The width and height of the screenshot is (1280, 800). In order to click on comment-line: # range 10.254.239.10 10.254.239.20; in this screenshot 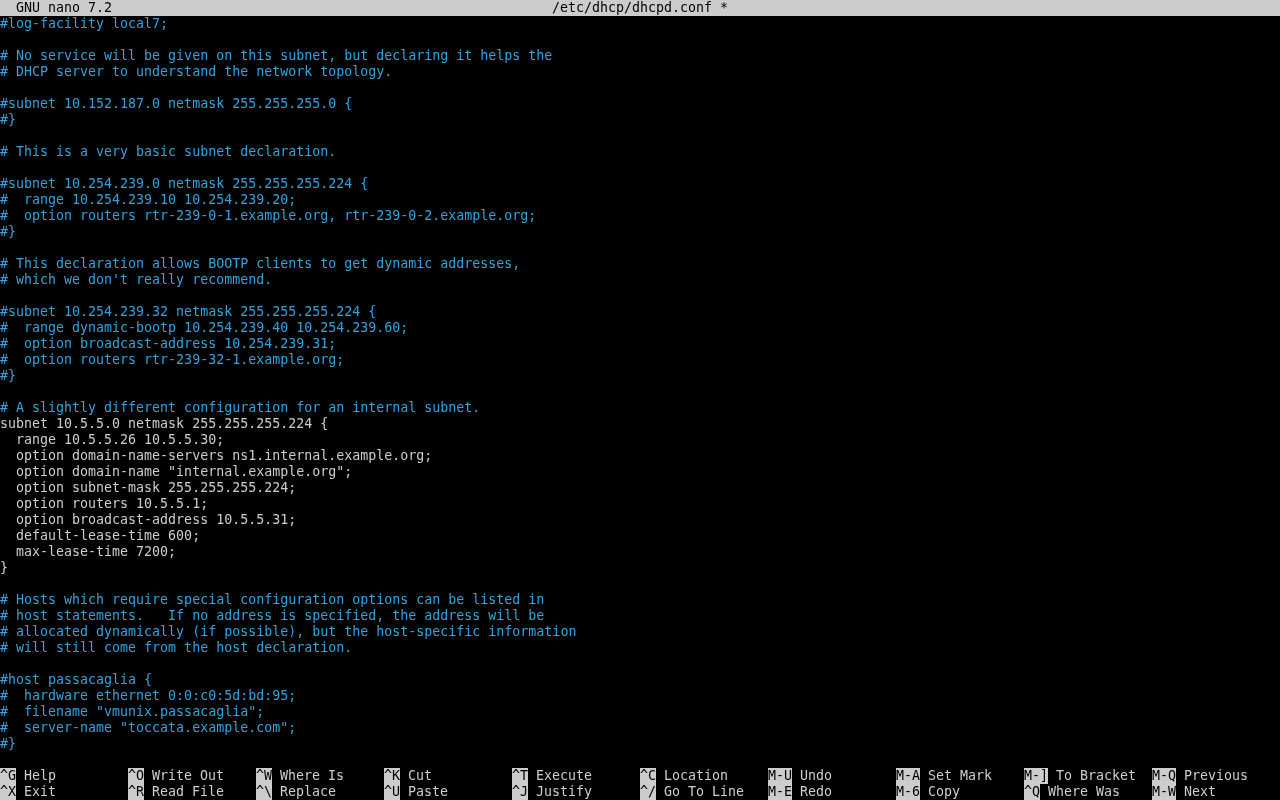, I will do `click(148, 199)`.